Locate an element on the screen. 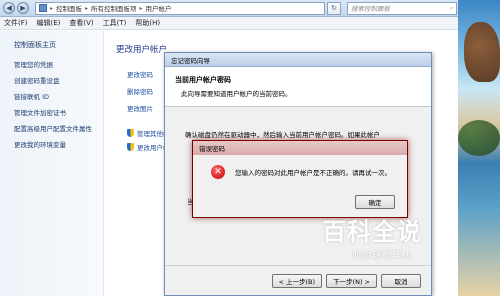 The width and height of the screenshot is (500, 296). refresh-button: ↻ is located at coordinates (334, 8).